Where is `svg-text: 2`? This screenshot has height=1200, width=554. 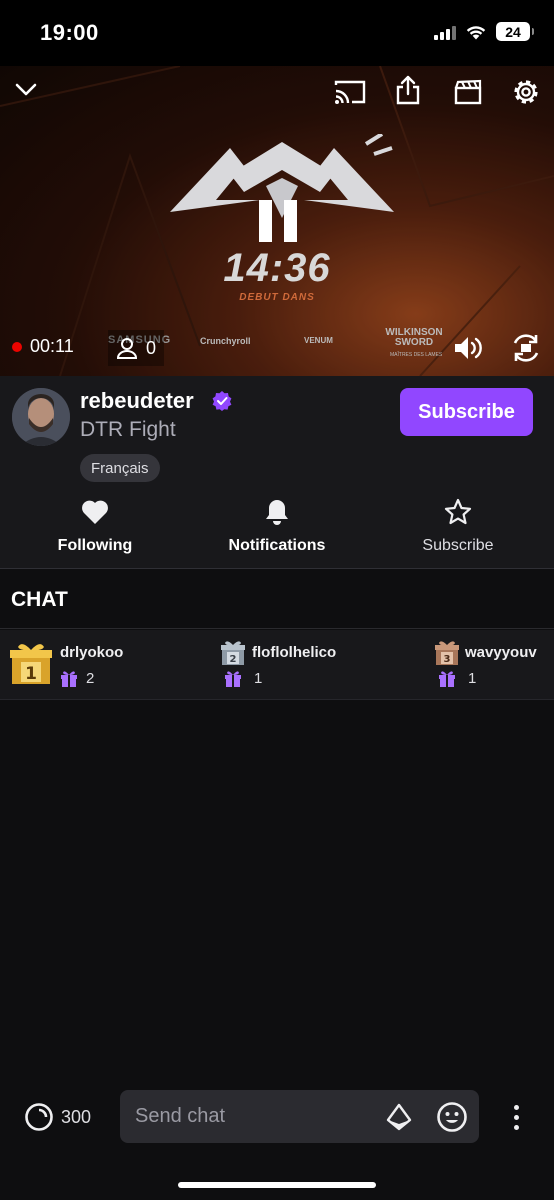 svg-text: 2 is located at coordinates (233, 659).